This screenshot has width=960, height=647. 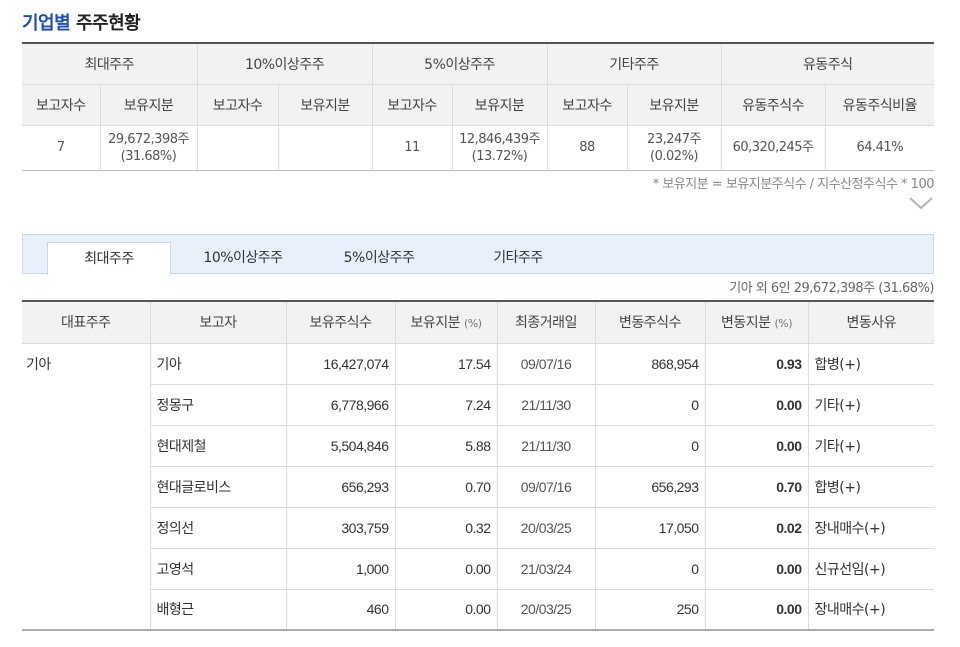 What do you see at coordinates (634, 64) in the screenshot?
I see `summary-group-header: 기타주주` at bounding box center [634, 64].